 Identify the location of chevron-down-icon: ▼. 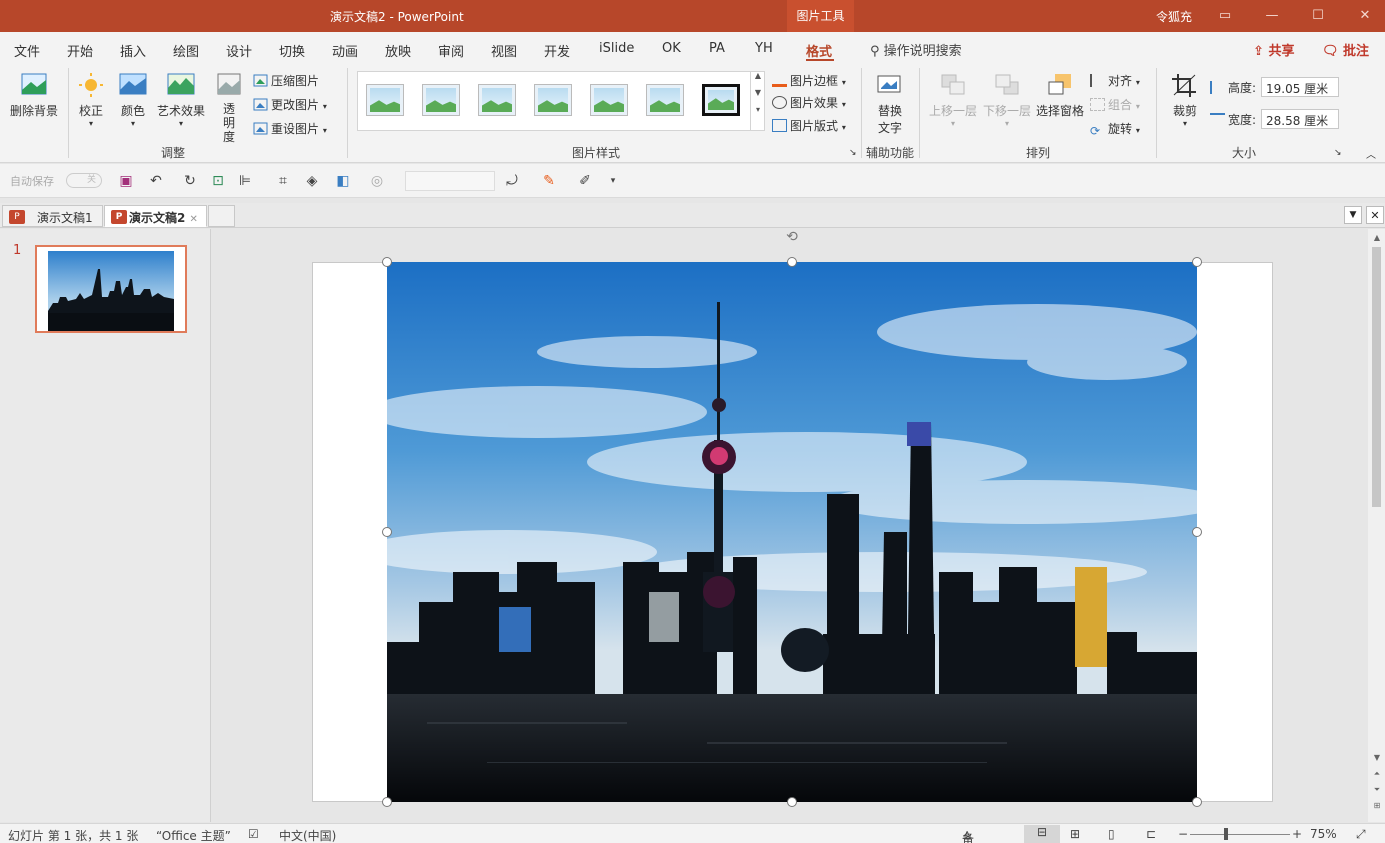
(758, 92).